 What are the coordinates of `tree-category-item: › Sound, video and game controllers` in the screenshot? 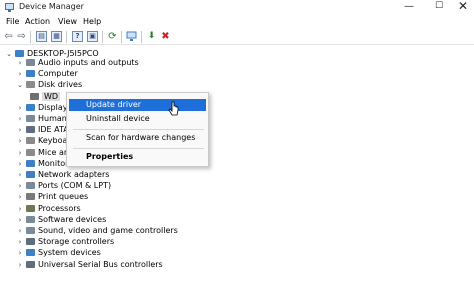 It's located at (97, 230).